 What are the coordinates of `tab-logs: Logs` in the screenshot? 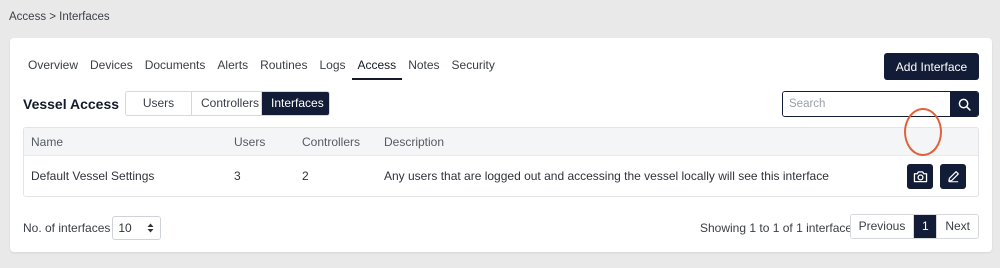 It's located at (332, 69).